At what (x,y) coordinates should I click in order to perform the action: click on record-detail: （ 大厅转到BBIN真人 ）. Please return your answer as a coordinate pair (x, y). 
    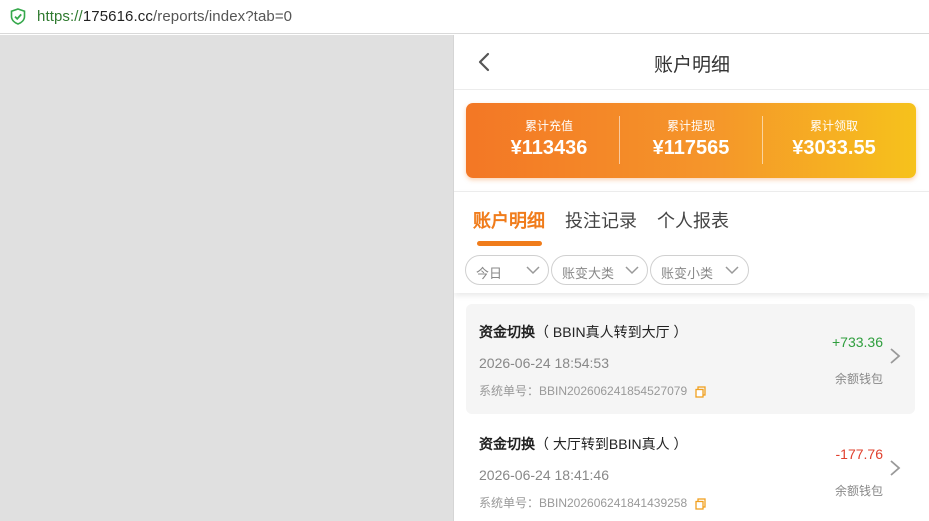
    Looking at the image, I should click on (611, 444).